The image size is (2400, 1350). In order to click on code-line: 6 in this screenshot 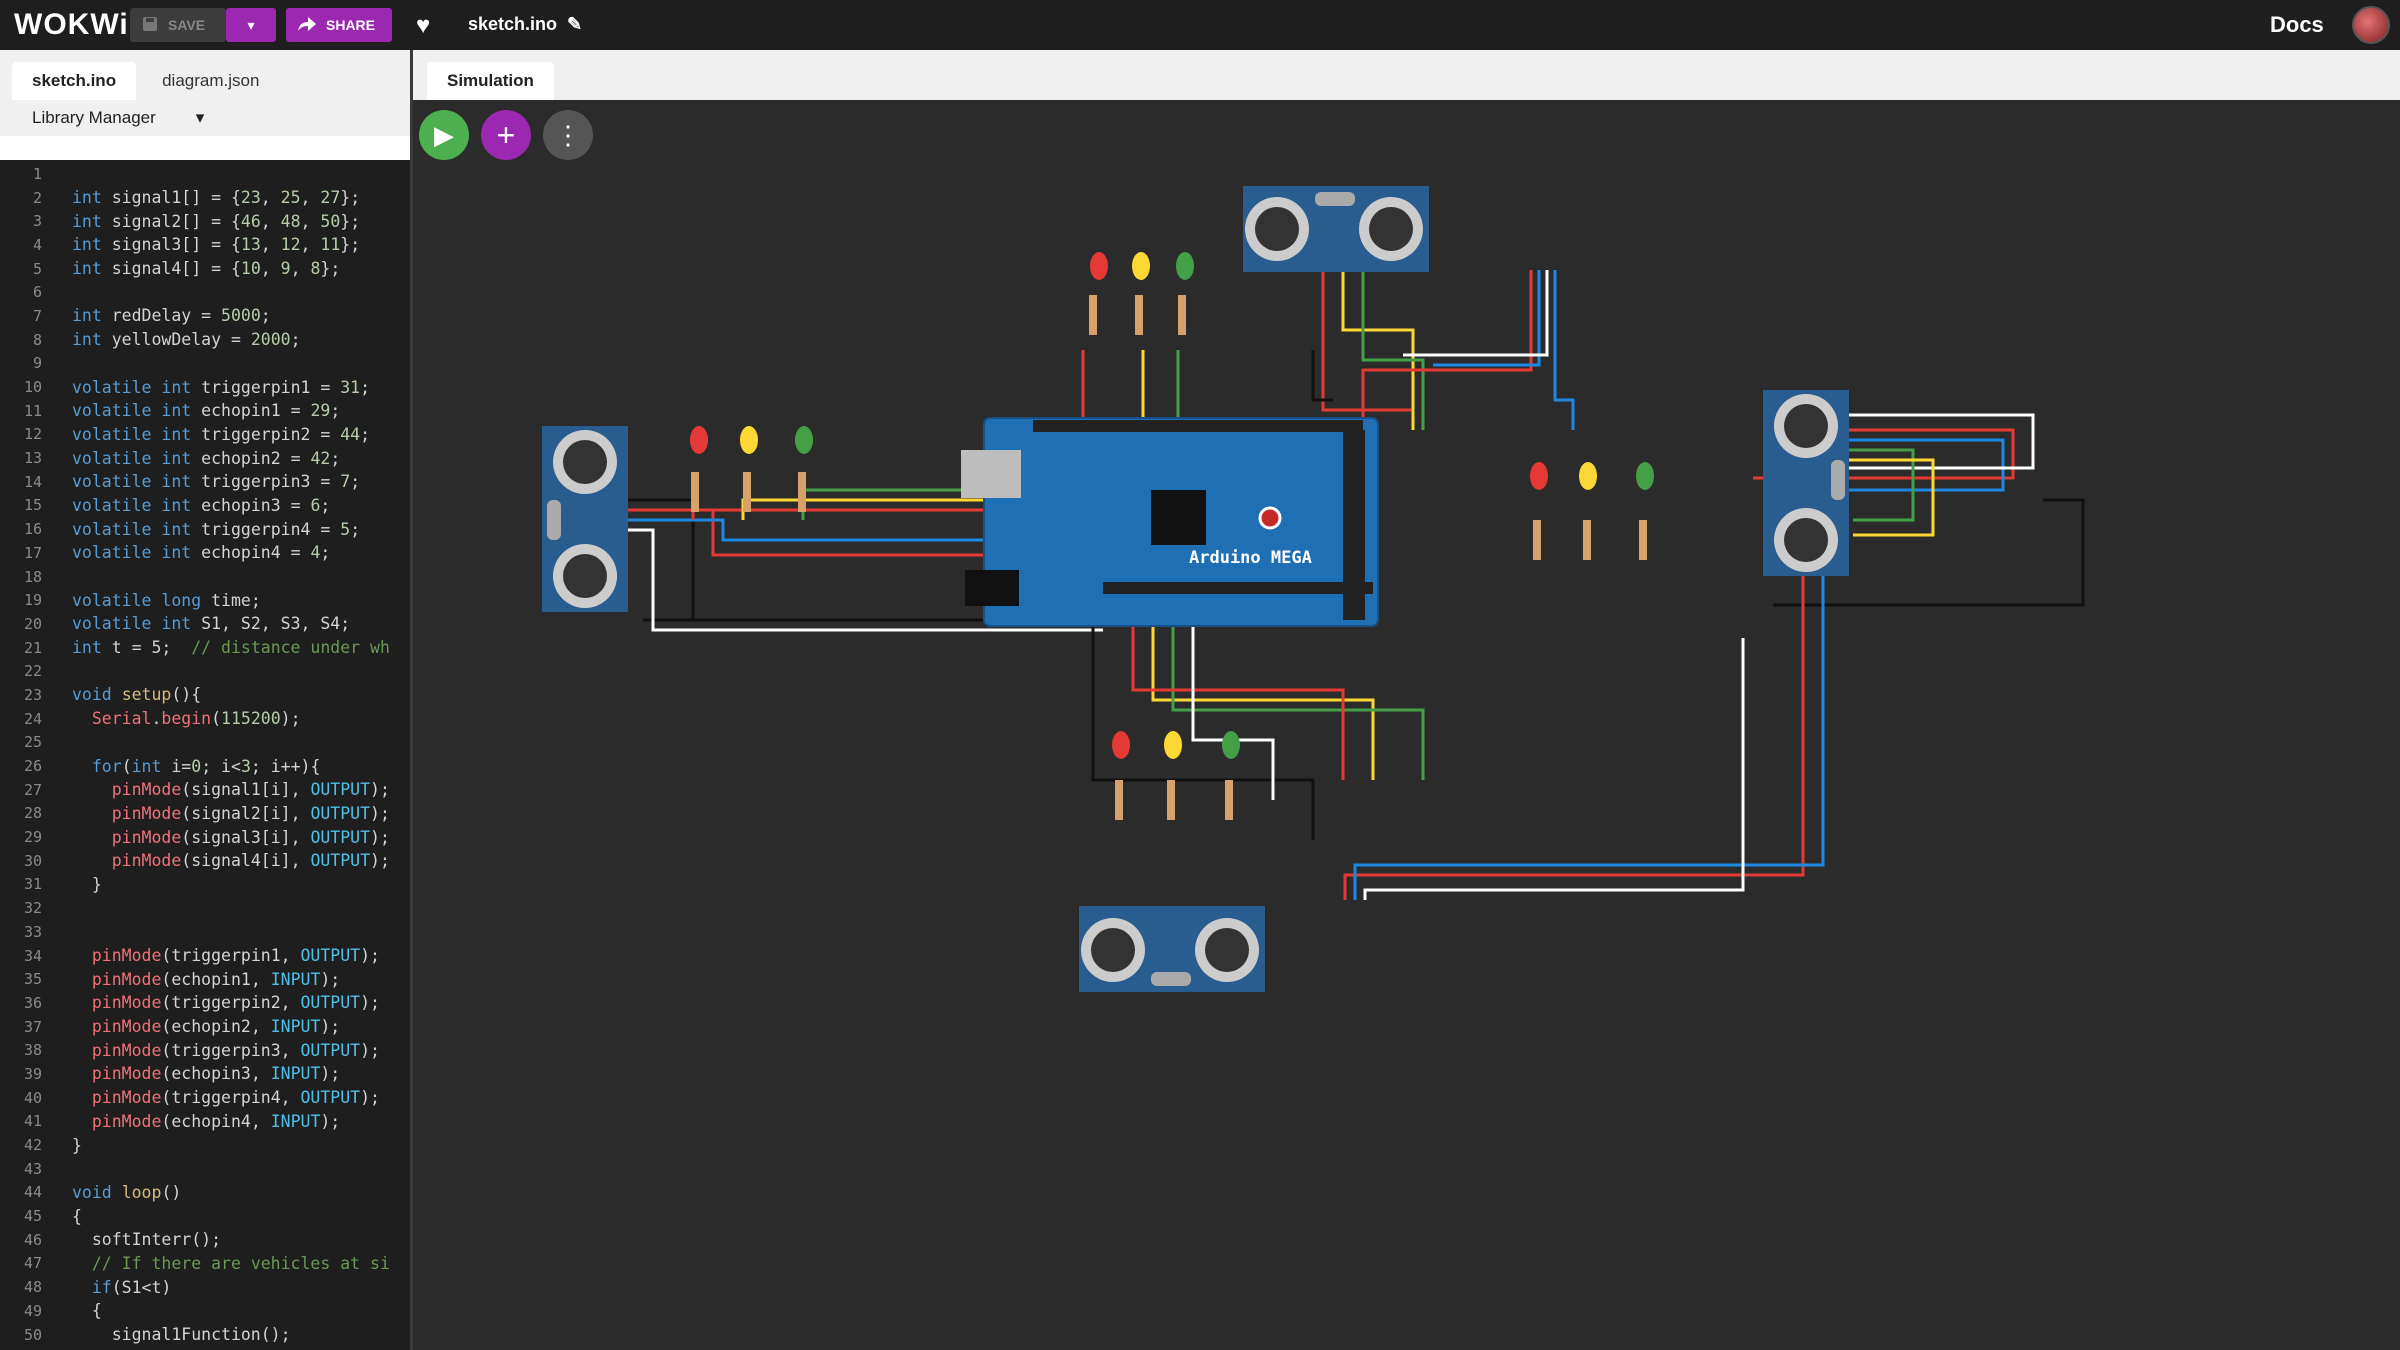, I will do `click(205, 292)`.